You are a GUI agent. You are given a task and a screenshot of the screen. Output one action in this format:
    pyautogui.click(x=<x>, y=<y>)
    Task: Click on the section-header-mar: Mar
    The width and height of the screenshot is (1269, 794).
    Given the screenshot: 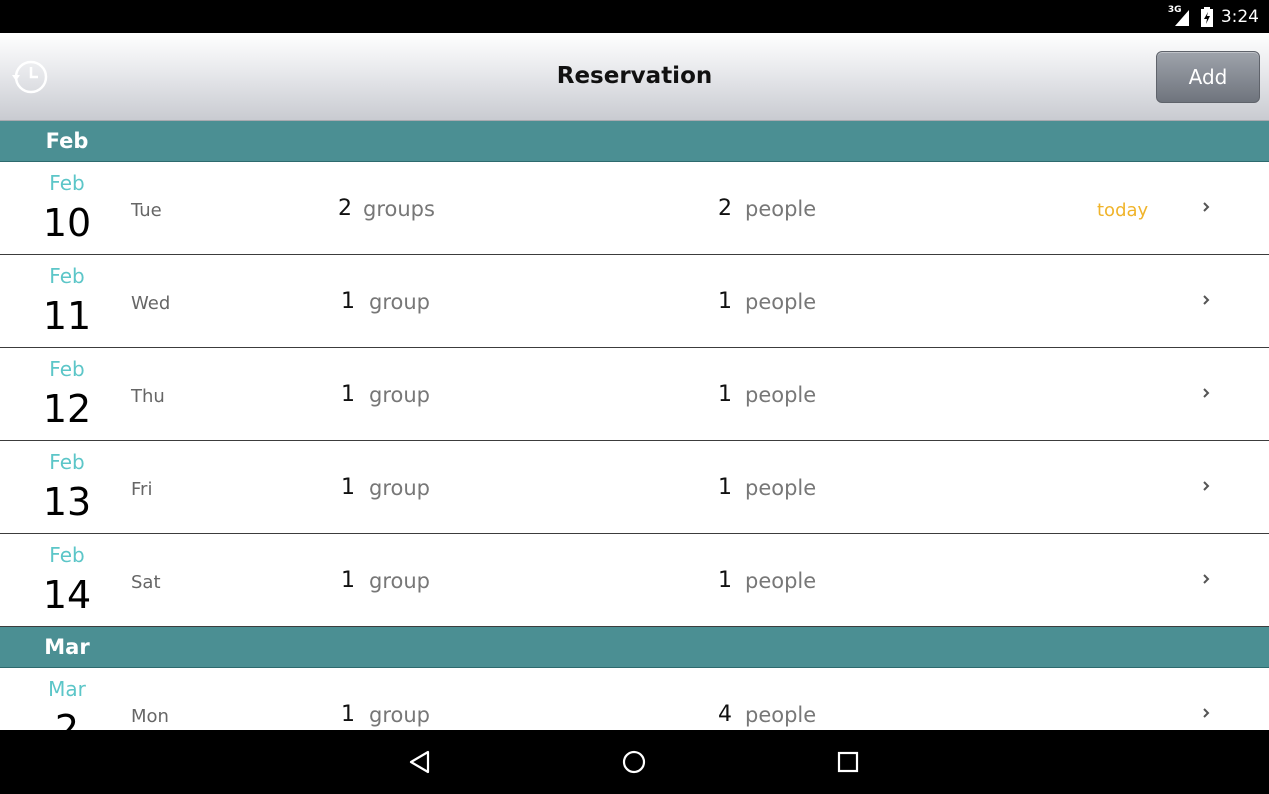 What is the action you would take?
    pyautogui.click(x=634, y=647)
    